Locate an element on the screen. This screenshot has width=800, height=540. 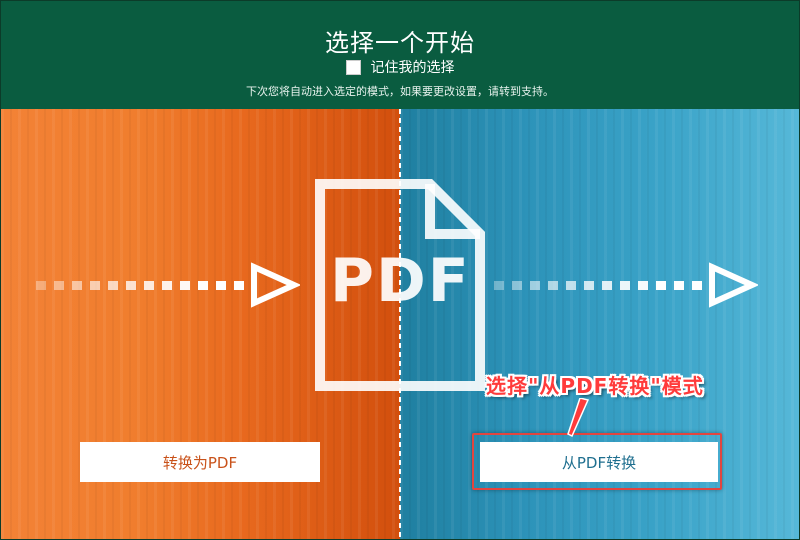
remember-checkbox is located at coordinates (353, 67).